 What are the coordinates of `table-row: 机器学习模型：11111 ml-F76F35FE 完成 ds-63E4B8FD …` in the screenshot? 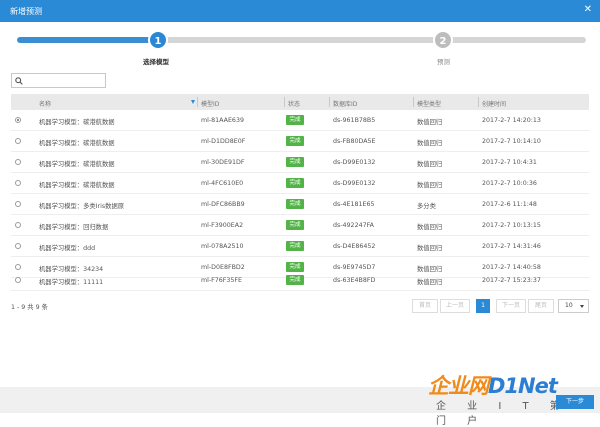 It's located at (300, 280).